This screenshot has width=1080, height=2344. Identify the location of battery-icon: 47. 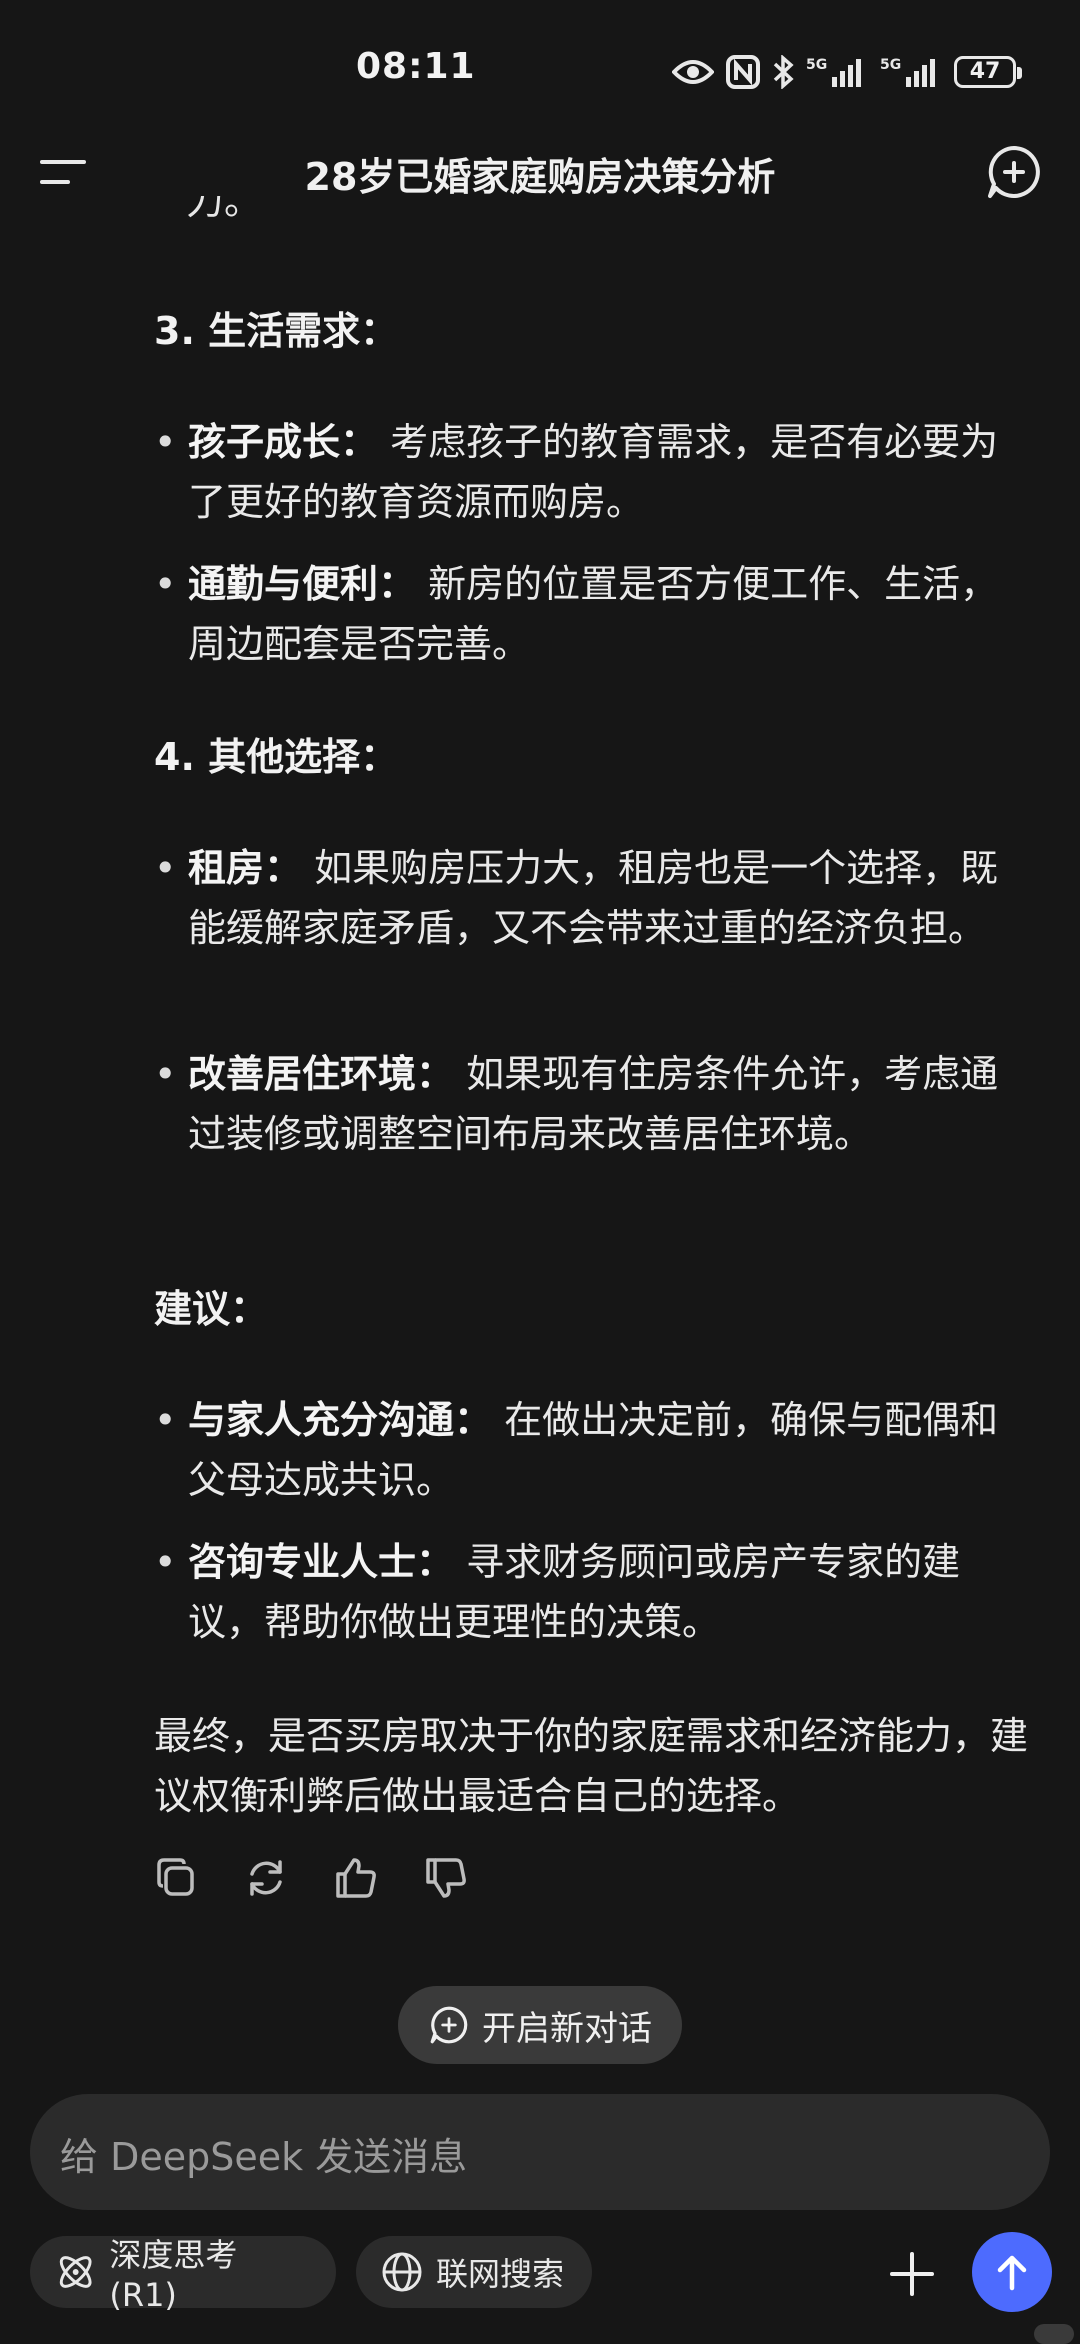
(988, 72).